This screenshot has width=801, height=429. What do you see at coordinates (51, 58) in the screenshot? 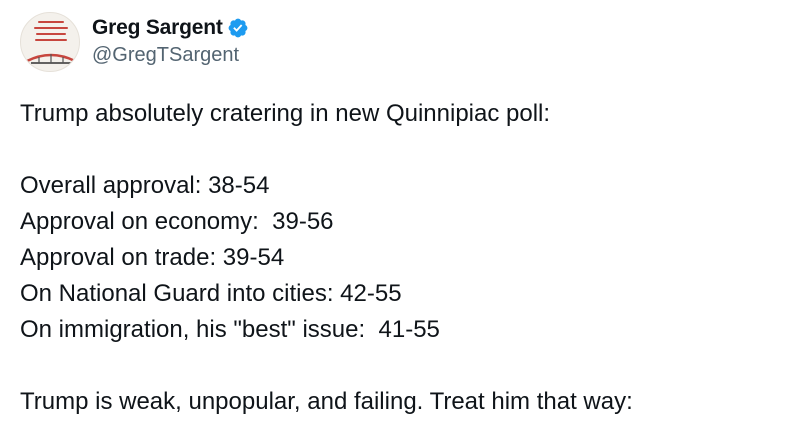
I see `avatar-bridge-graphic` at bounding box center [51, 58].